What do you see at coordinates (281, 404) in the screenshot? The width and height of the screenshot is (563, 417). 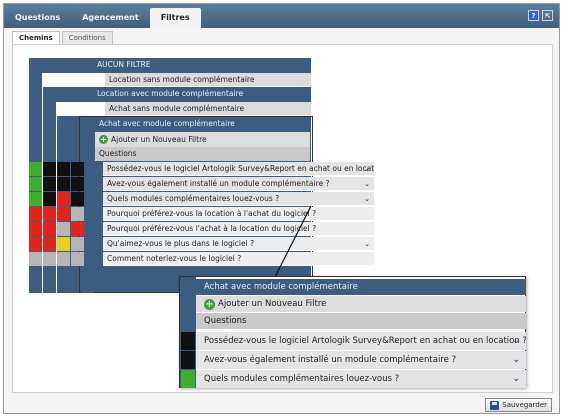 I see `bottom-bar: Sauvegarder` at bounding box center [281, 404].